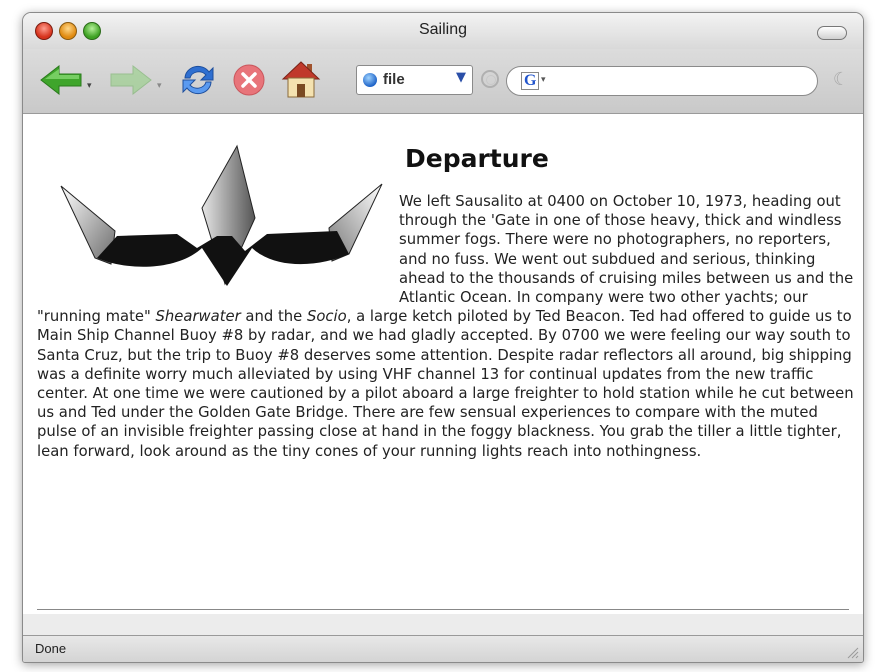 The image size is (879, 672). Describe the element at coordinates (370, 80) in the screenshot. I see `globe-icon` at that location.